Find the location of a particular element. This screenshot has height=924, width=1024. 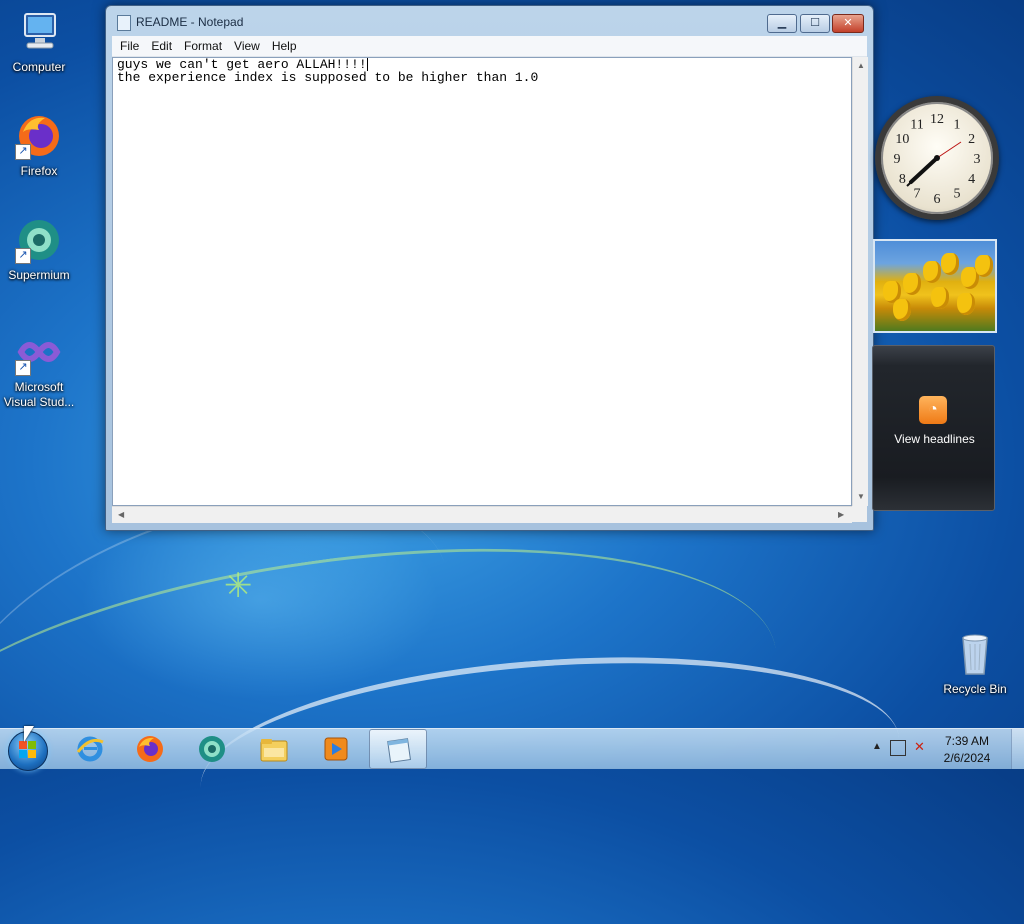

desktop-icon-computer: Computer is located at coordinates (39, 41).